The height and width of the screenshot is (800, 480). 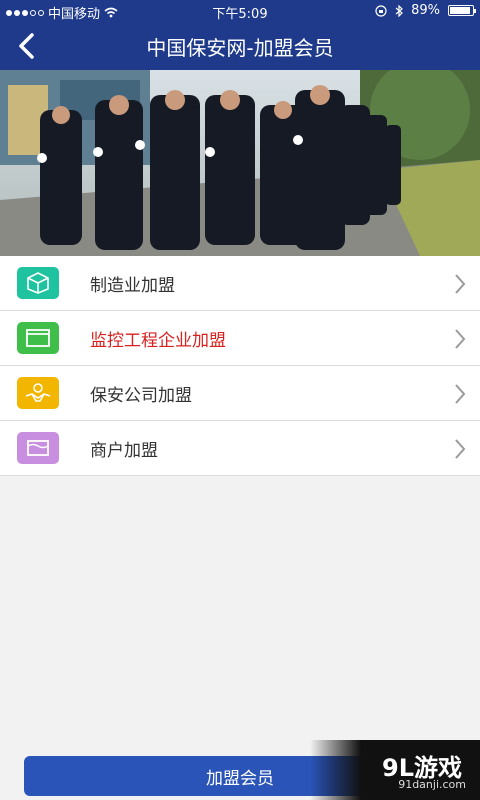 I want to click on menu-item-security-company: 保安公司加盟, so click(x=240, y=393).